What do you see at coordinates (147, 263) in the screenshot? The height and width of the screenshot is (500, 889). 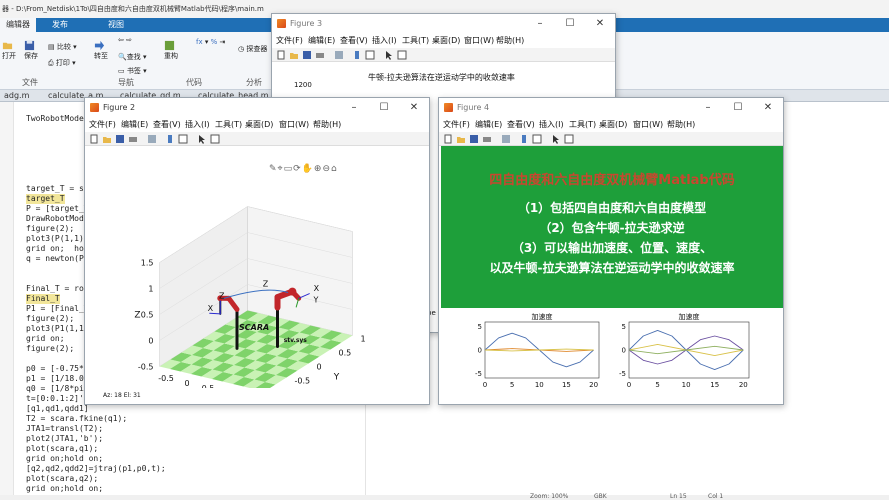 I see `z-tick-label: 1.5` at bounding box center [147, 263].